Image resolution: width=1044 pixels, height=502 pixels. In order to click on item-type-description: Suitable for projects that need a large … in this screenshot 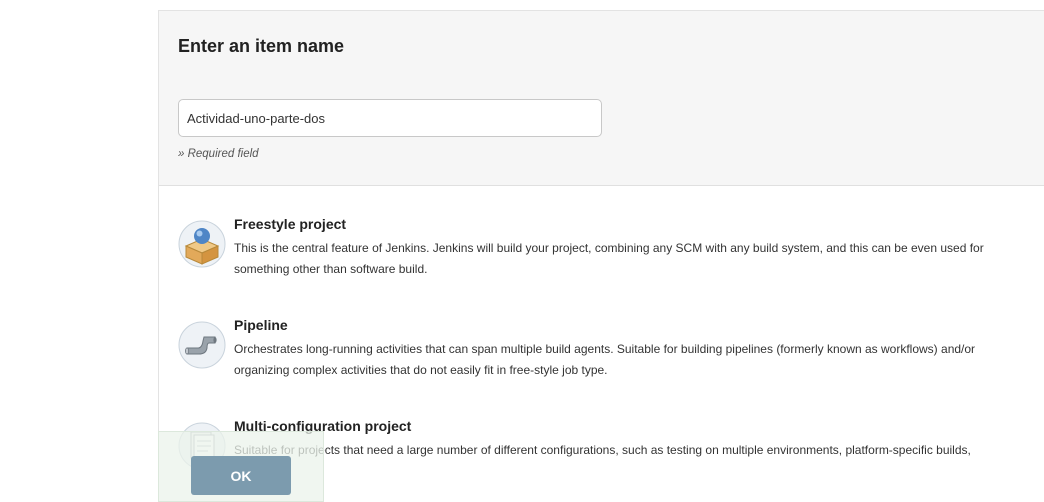, I will do `click(602, 450)`.